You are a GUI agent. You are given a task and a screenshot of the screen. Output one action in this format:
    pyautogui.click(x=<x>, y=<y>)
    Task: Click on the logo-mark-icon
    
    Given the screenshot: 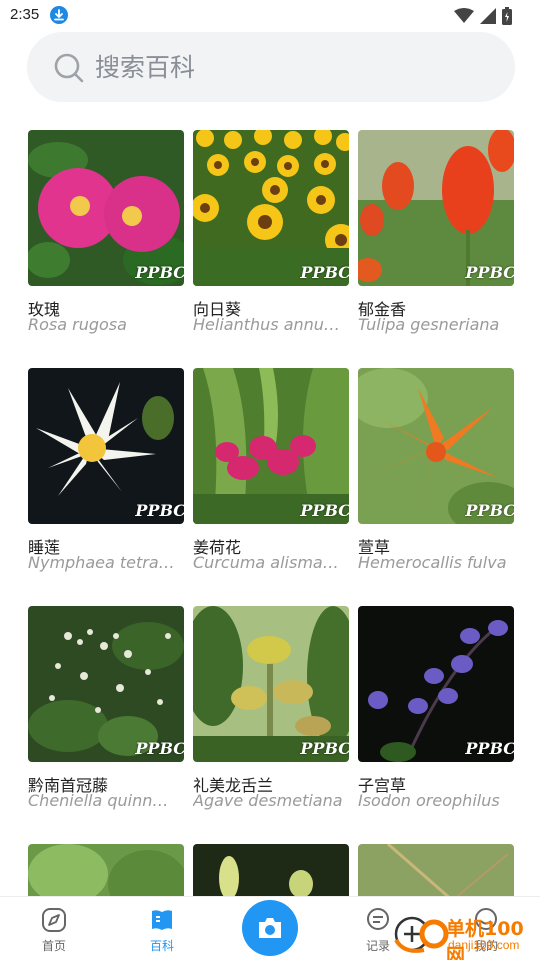 What is the action you would take?
    pyautogui.click(x=421, y=934)
    